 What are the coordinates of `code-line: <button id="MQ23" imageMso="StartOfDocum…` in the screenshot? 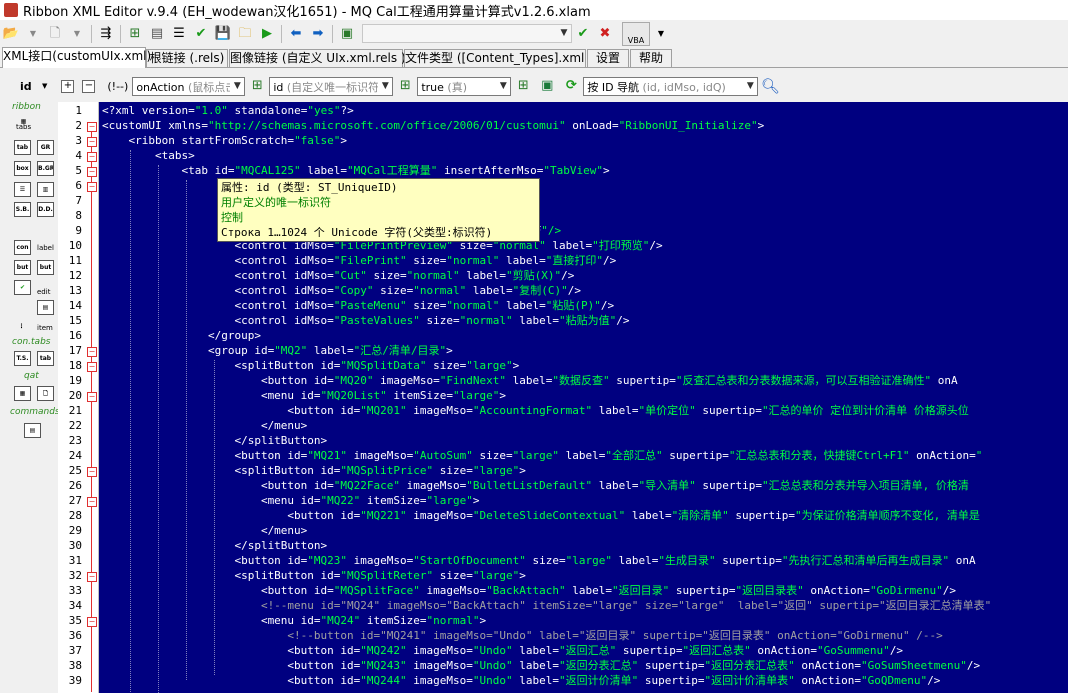 It's located at (538, 560).